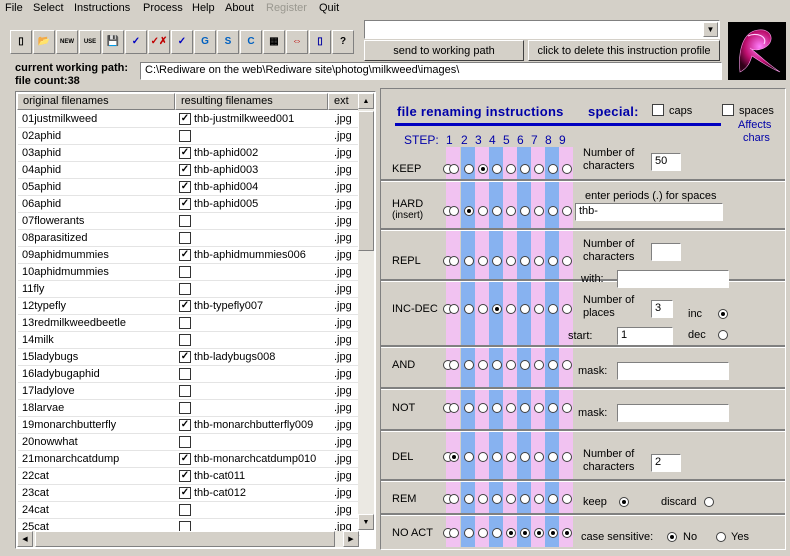 The width and height of the screenshot is (790, 556). I want to click on swap-arrows-icon: ⇔, so click(297, 42).